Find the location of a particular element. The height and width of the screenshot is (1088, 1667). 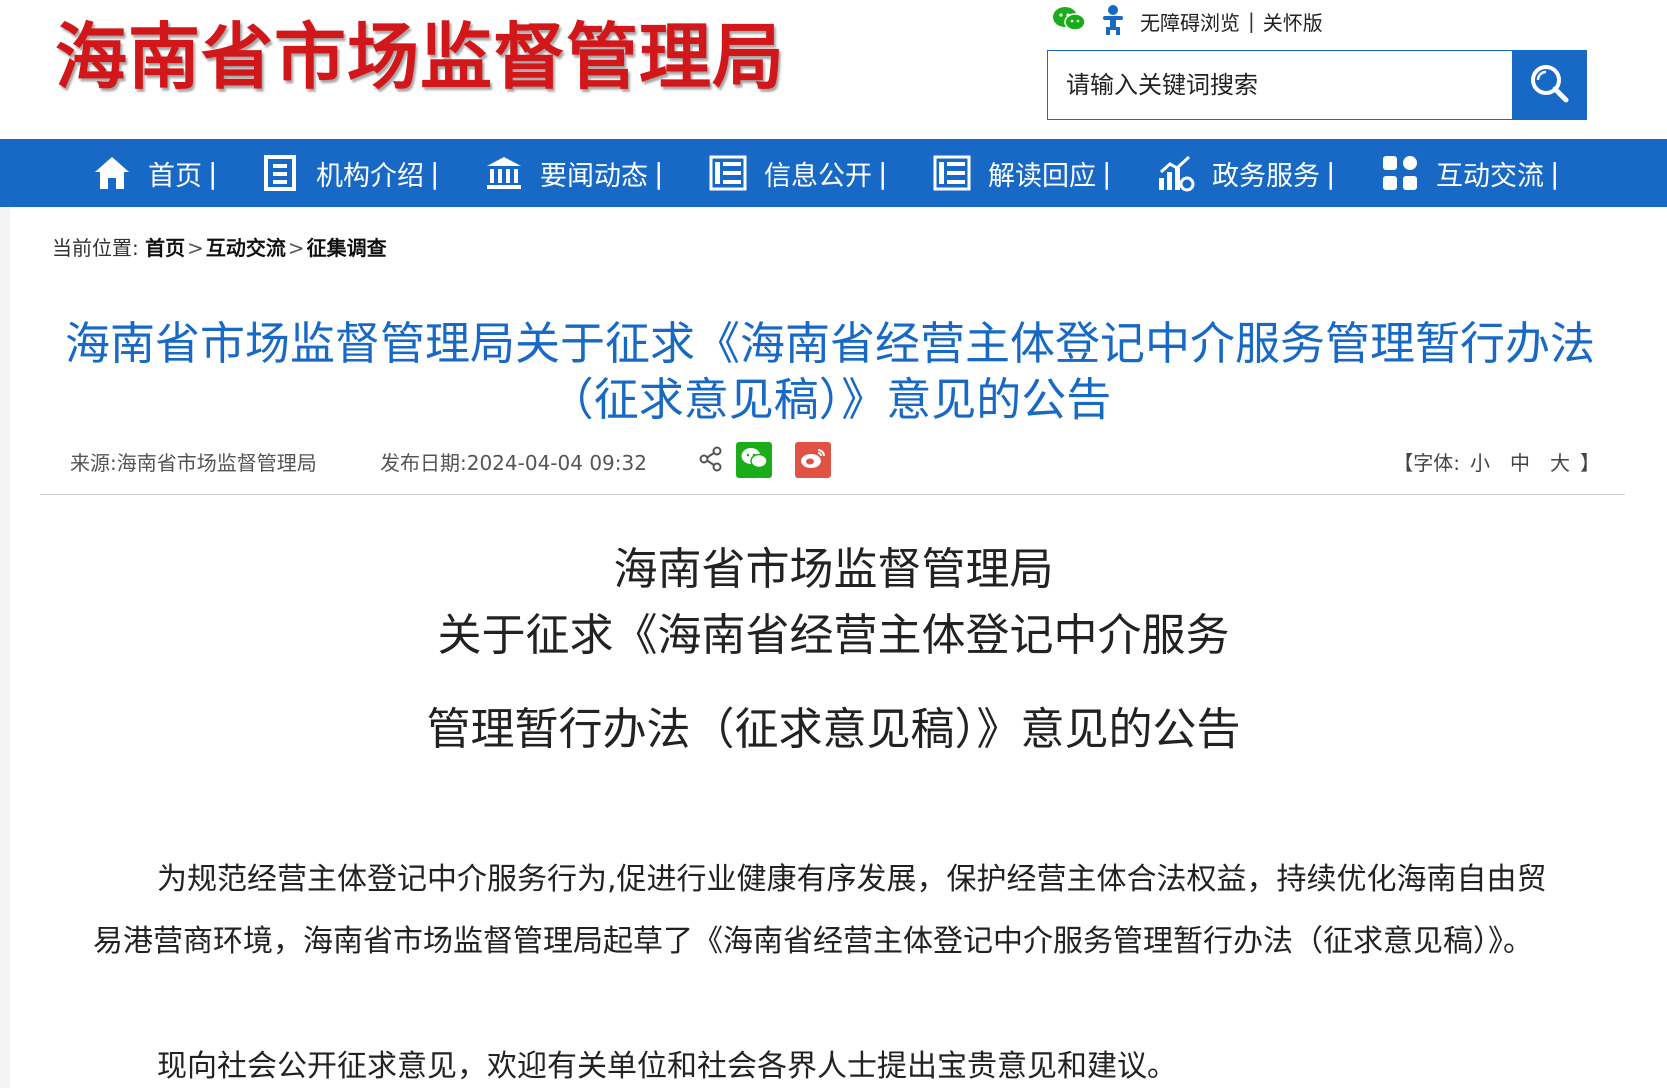

share-weibo-button is located at coordinates (813, 460).